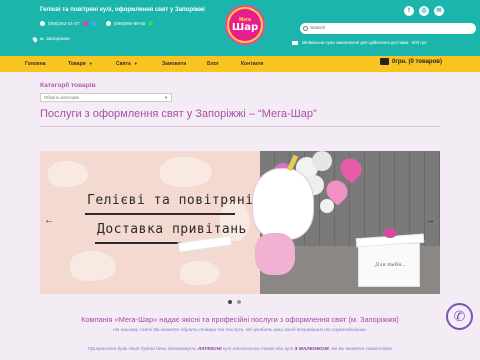 This screenshot has height=360, width=480. Describe the element at coordinates (295, 42) in the screenshot. I see `truck-icon` at that location.